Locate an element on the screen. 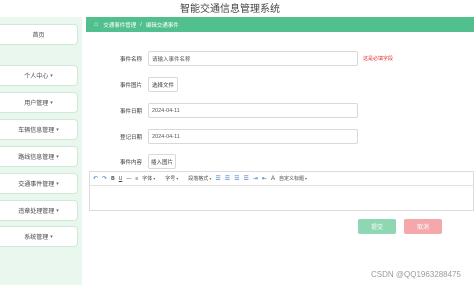 This screenshot has height=285, width=474. sidebar-item-label: 首页 is located at coordinates (38, 36).